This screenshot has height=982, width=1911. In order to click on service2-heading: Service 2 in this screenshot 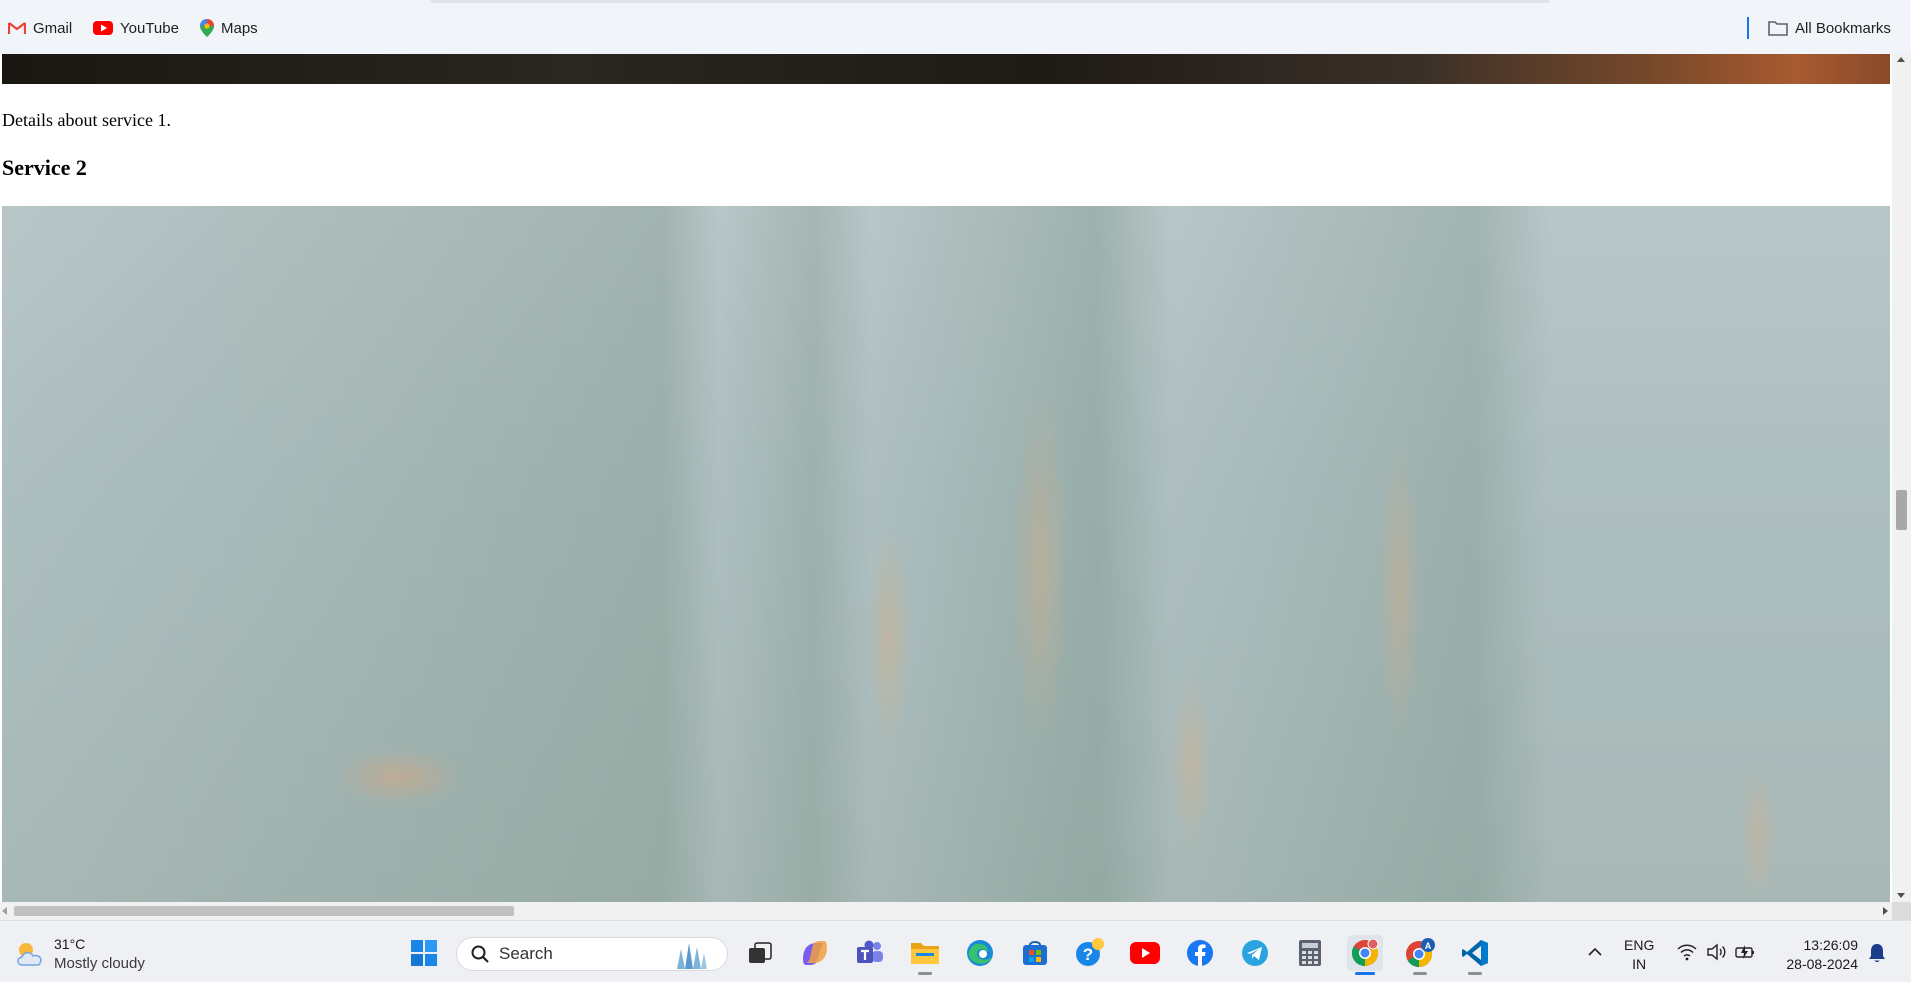, I will do `click(44, 167)`.